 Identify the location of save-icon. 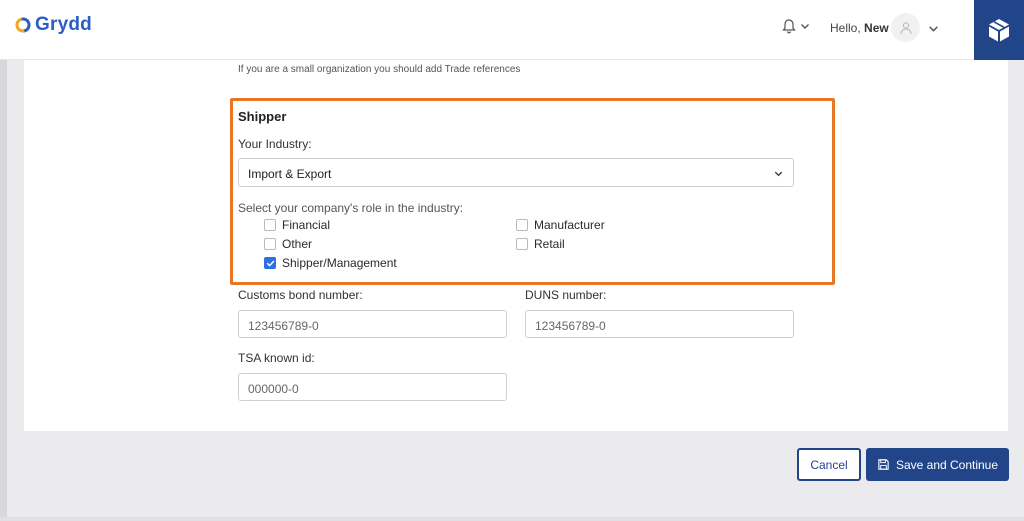
(883, 464).